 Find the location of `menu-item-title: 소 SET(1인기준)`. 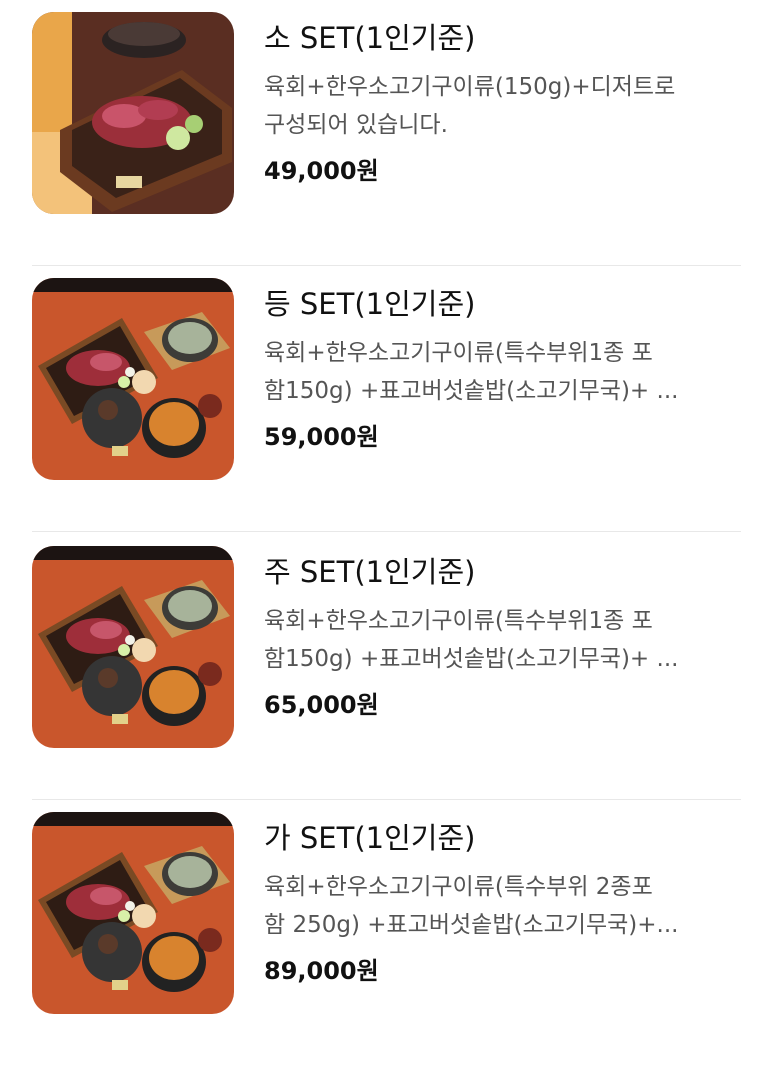

menu-item-title: 소 SET(1인기준) is located at coordinates (509, 38).